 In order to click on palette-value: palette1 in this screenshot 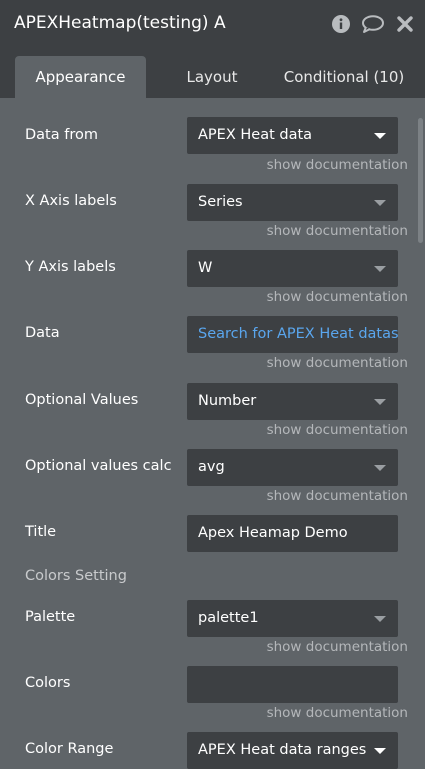, I will do `click(228, 618)`.